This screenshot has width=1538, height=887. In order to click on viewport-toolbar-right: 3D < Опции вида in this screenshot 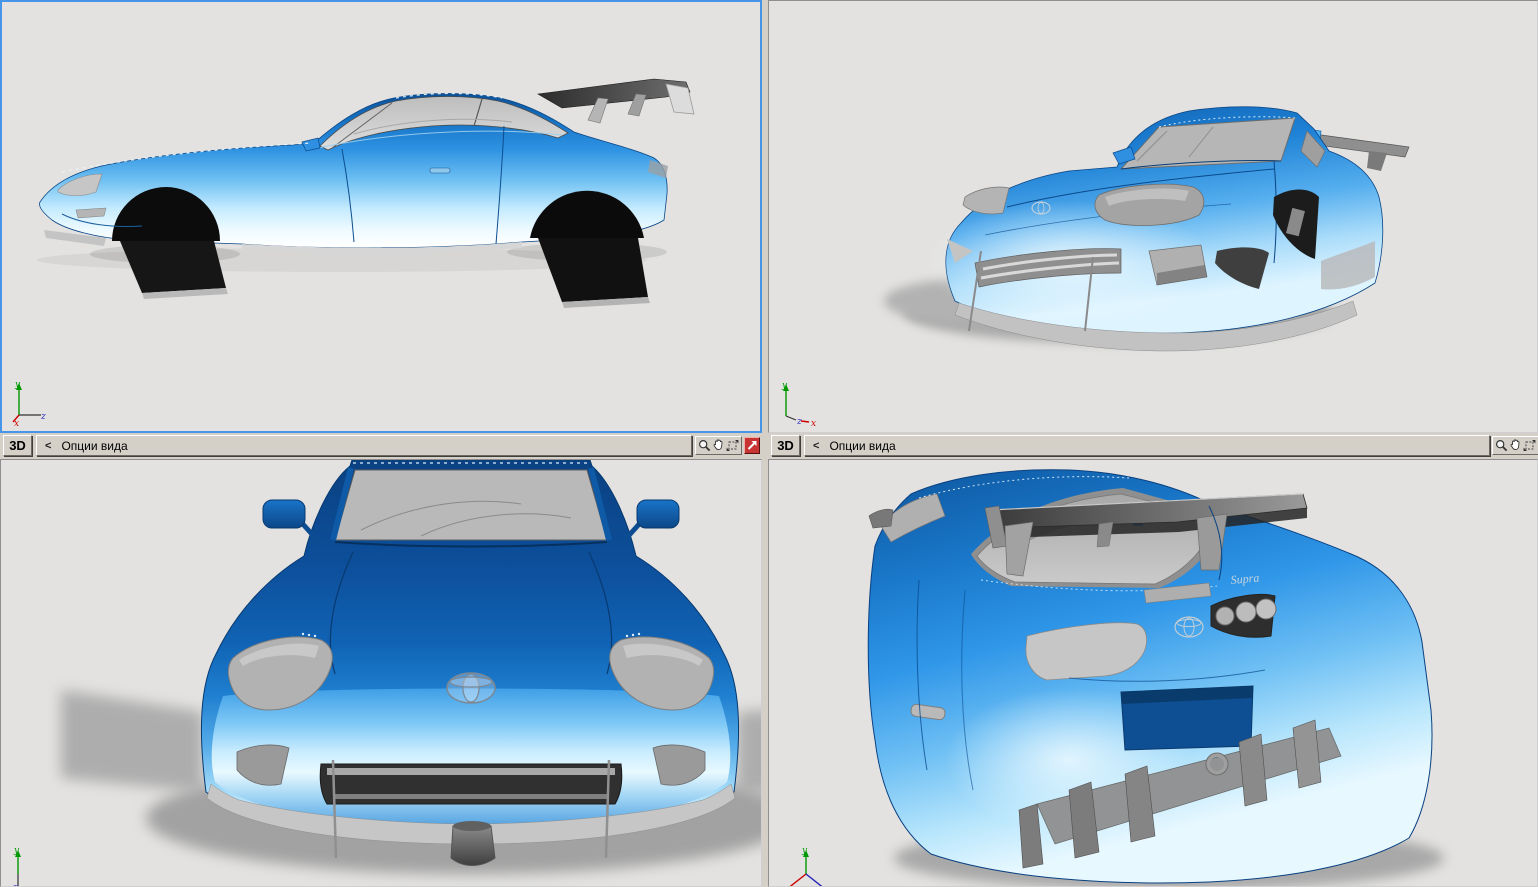, I will do `click(1153, 446)`.